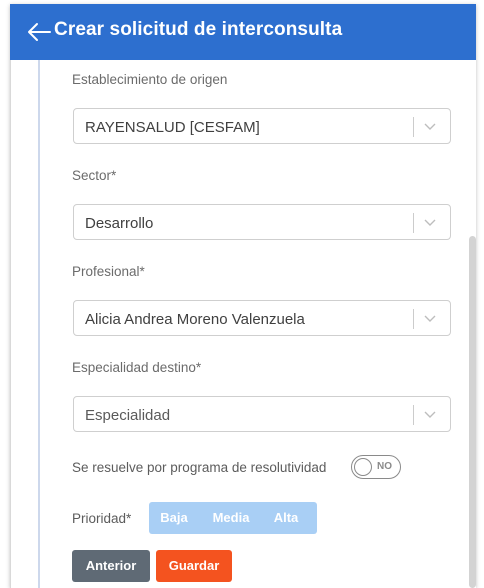  Describe the element at coordinates (128, 415) in the screenshot. I see `specialty-placeholder: Especialidad` at that location.